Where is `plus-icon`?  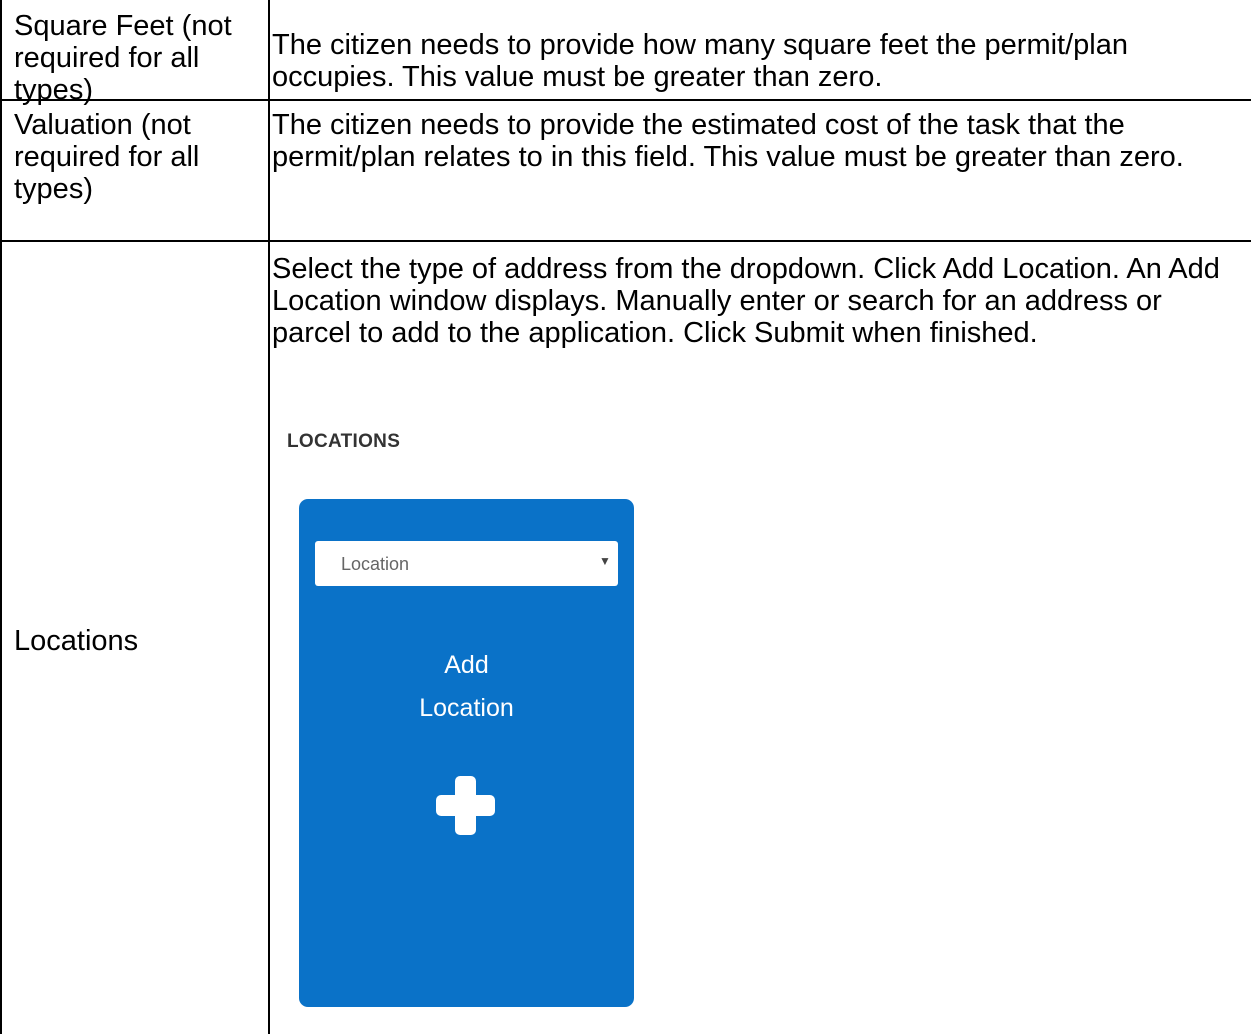
plus-icon is located at coordinates (465, 805).